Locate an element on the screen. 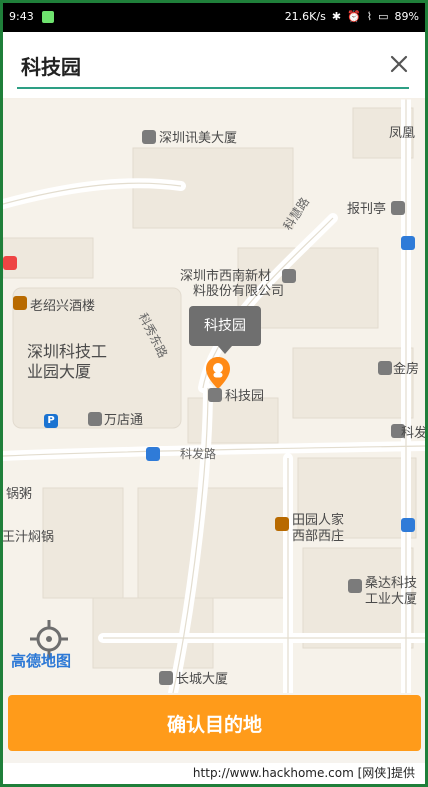 The height and width of the screenshot is (787, 428). confirm-destination-button: 确认目的地 is located at coordinates (214, 723).